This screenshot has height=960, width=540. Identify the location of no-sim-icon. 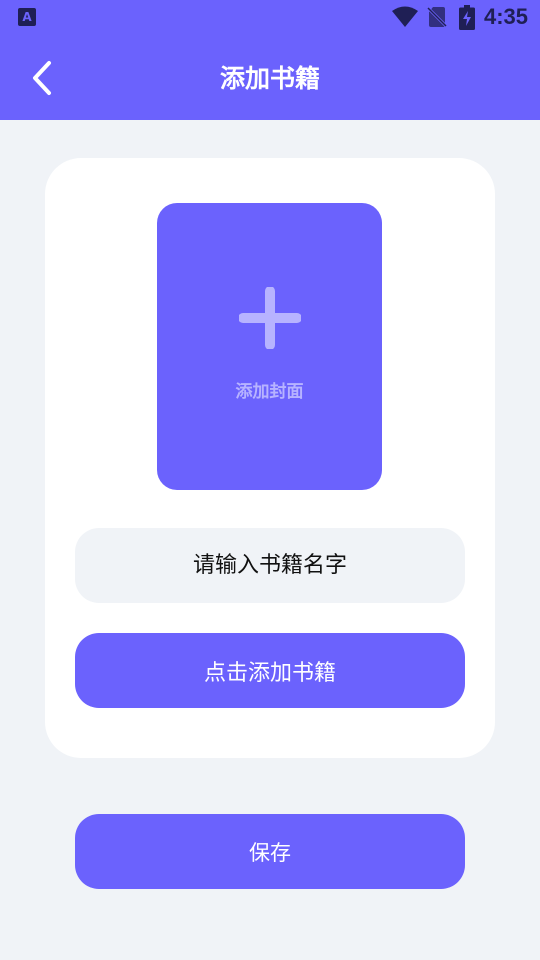
(437, 17).